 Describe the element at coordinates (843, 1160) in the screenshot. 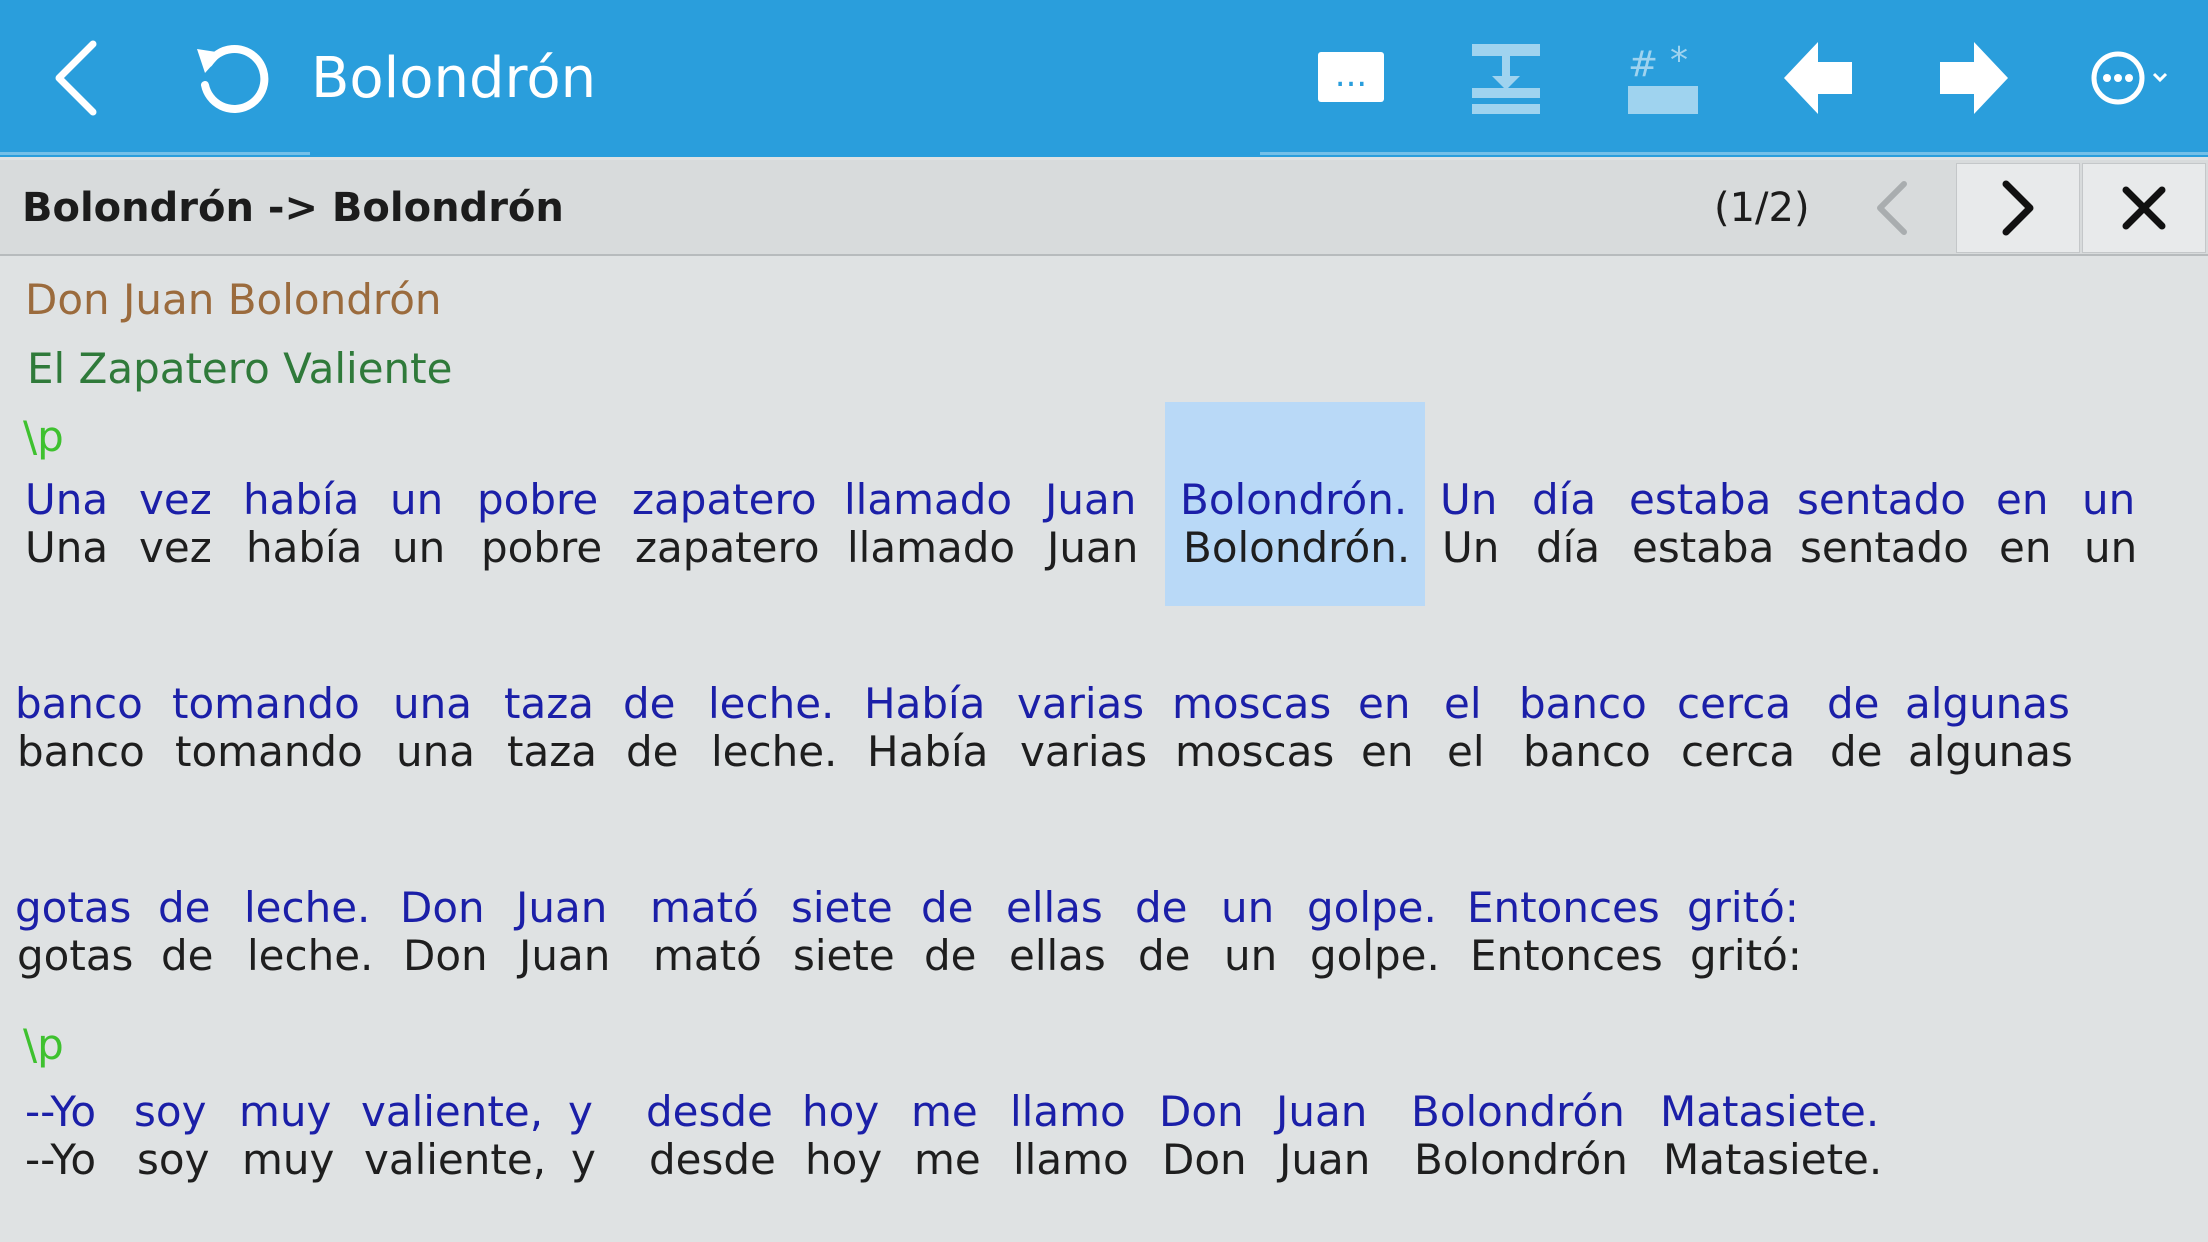

I see `text-word: hoy` at that location.